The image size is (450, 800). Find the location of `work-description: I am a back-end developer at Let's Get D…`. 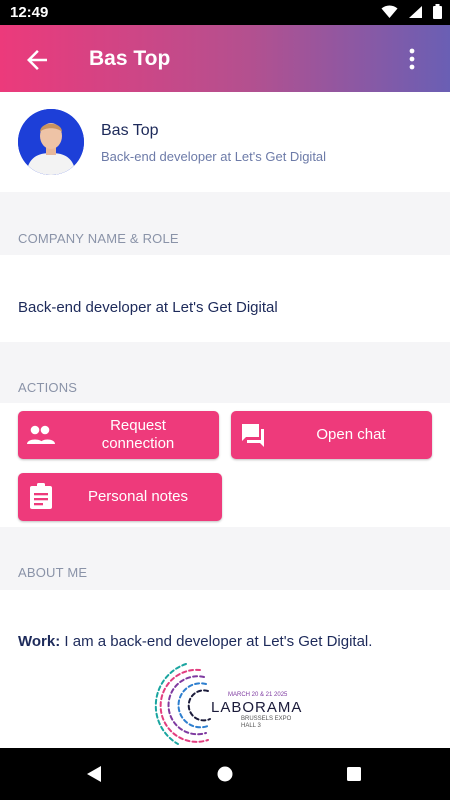

work-description: I am a back-end developer at Let's Get D… is located at coordinates (216, 641).